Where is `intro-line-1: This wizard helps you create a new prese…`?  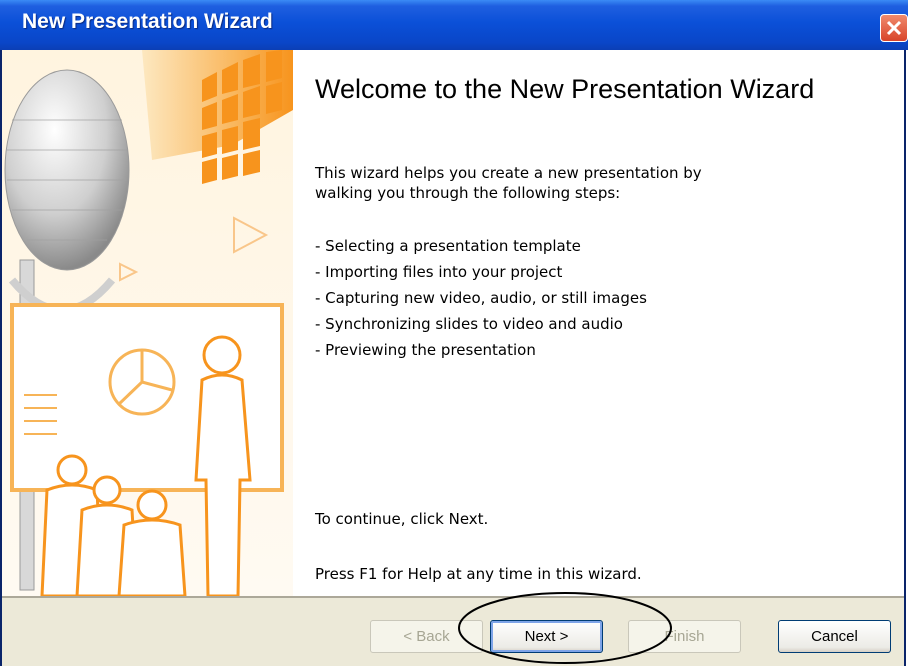
intro-line-1: This wizard helps you create a new prese… is located at coordinates (508, 173).